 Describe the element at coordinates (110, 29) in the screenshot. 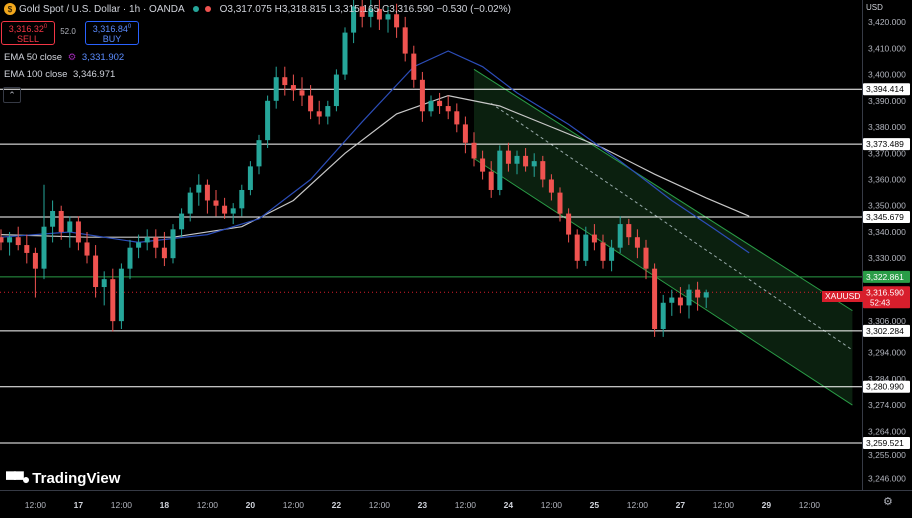

I see `buy-price: 3,316.84` at that location.